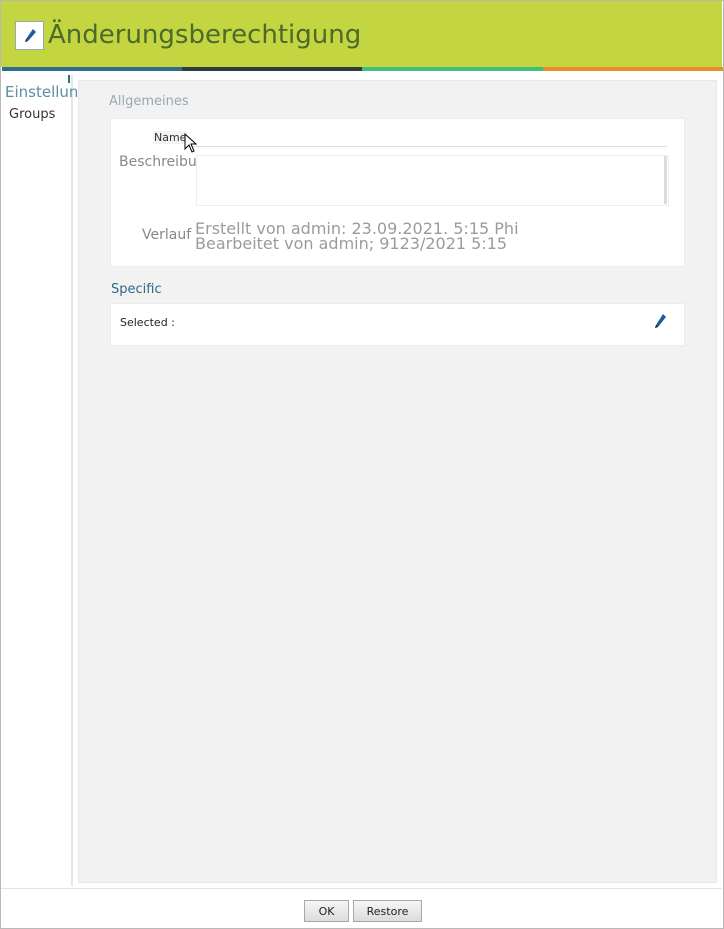 This screenshot has height=929, width=724. I want to click on dialog-header: Änderungsberechtigung, so click(361, 34).